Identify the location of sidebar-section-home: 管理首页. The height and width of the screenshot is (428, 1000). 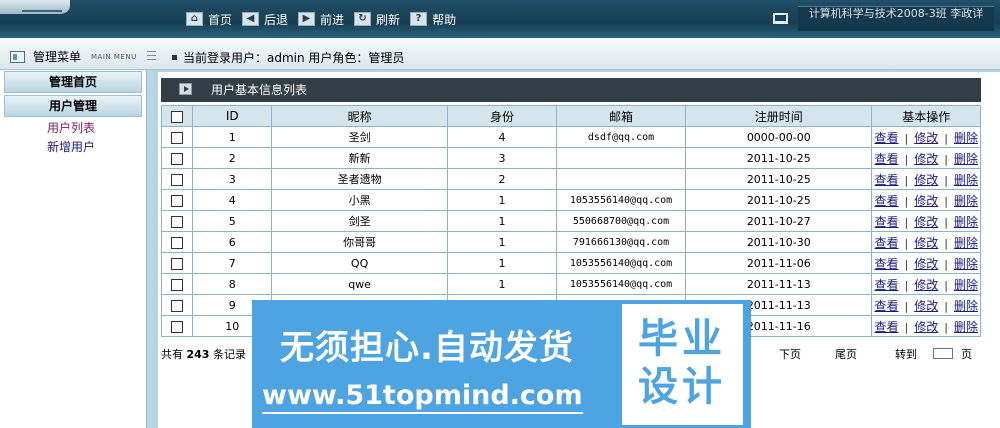
(73, 82).